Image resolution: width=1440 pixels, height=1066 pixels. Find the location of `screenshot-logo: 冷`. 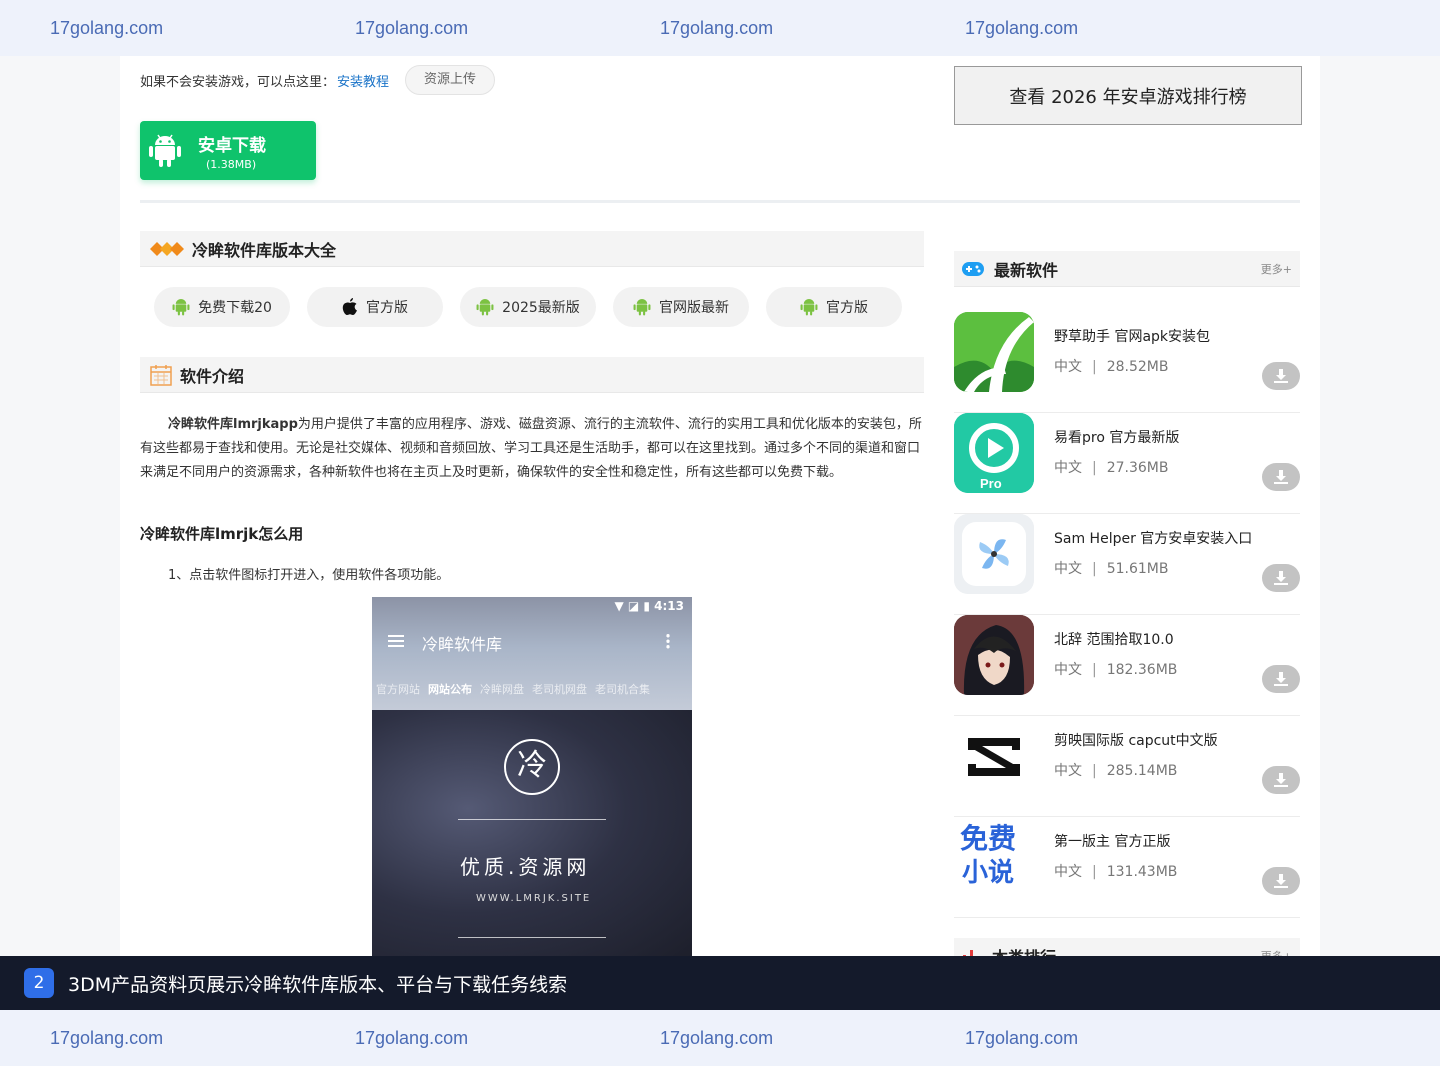

screenshot-logo: 冷 is located at coordinates (532, 767).